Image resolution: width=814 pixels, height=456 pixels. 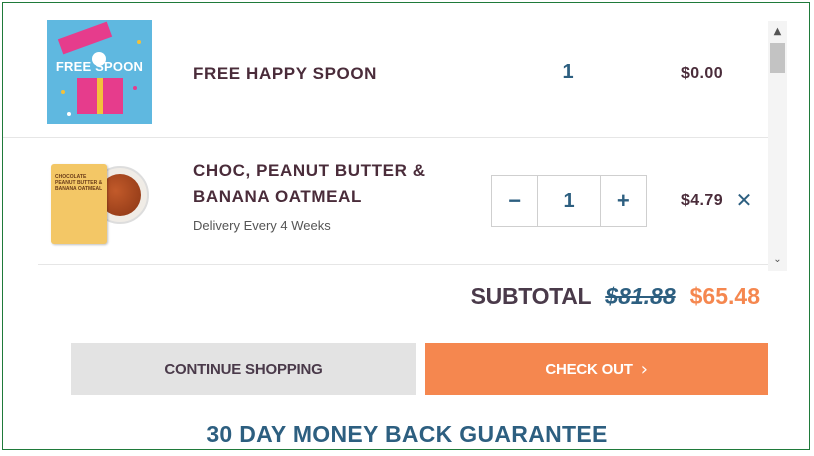 I want to click on oatmeal-package: CHOCOLATE PEANUT BUTTER & BANANA OATMEAL, so click(x=79, y=204).